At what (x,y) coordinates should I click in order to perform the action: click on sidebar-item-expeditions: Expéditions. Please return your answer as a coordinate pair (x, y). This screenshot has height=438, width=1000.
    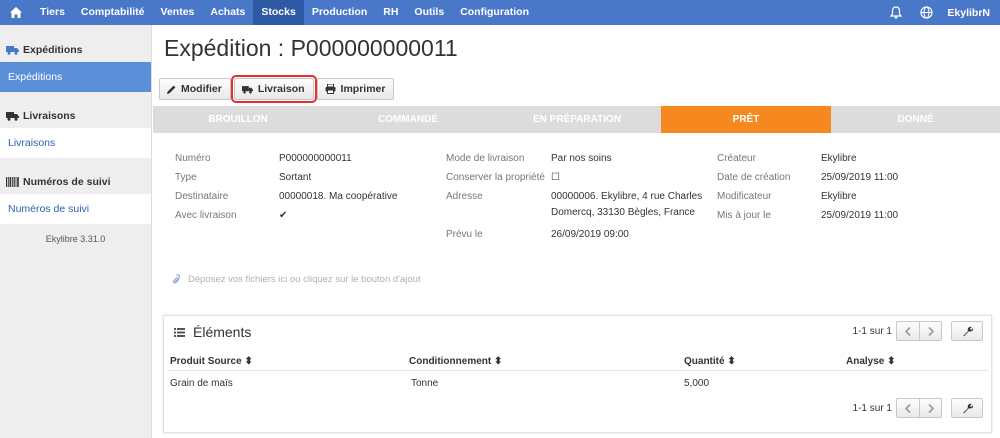
    Looking at the image, I should click on (75, 77).